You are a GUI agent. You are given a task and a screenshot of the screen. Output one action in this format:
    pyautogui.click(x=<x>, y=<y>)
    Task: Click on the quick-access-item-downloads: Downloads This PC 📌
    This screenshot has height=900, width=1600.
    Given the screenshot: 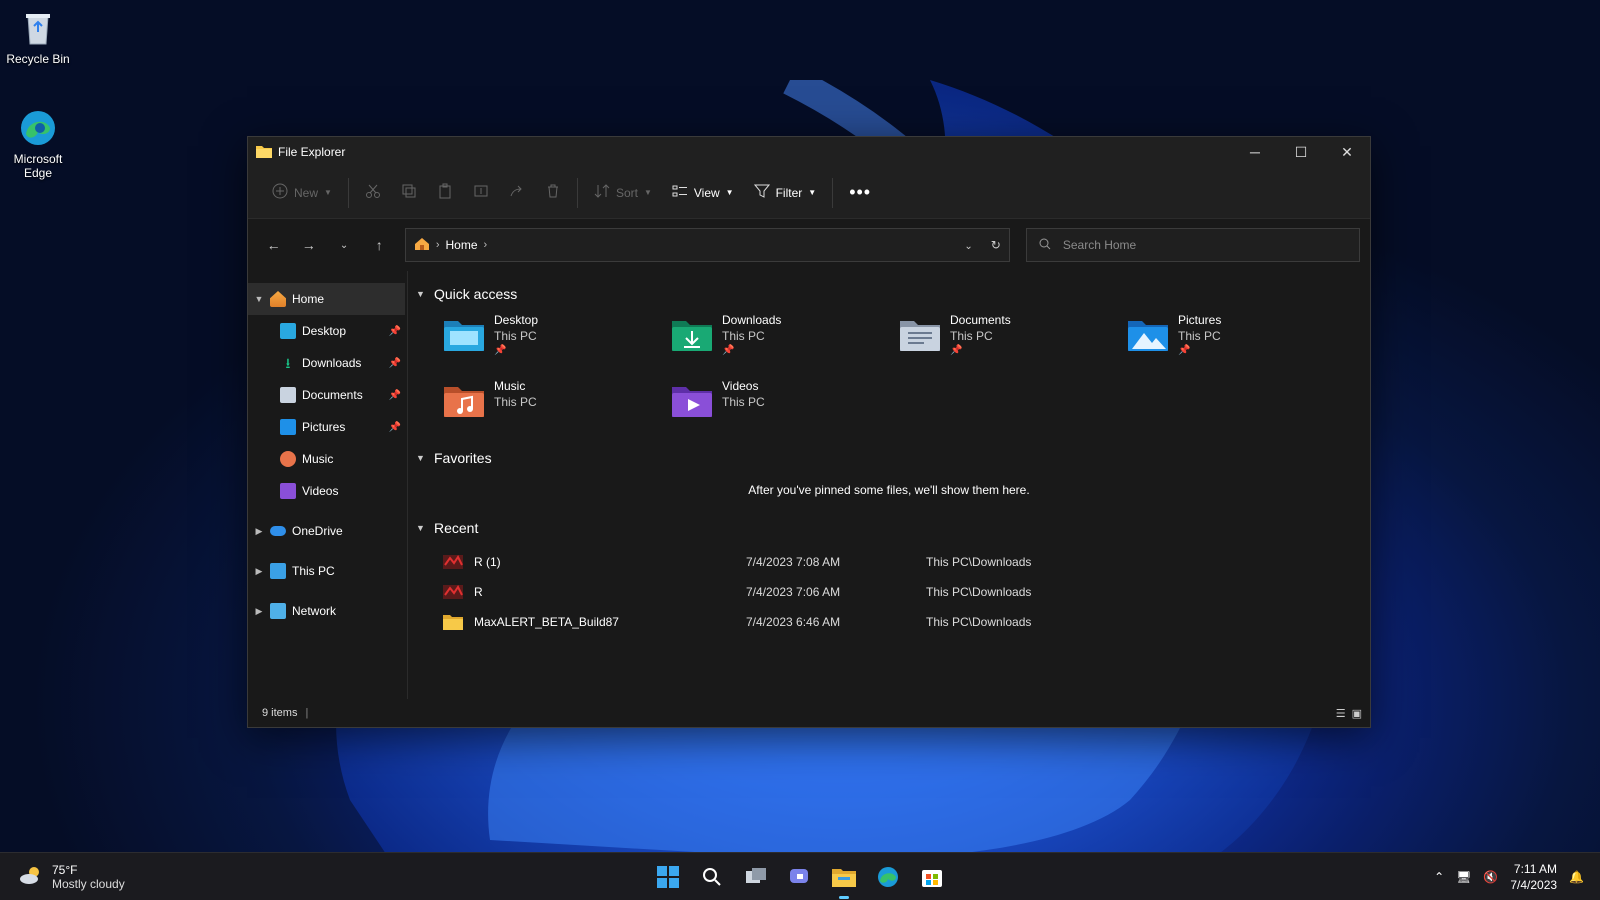 What is the action you would take?
    pyautogui.click(x=784, y=341)
    